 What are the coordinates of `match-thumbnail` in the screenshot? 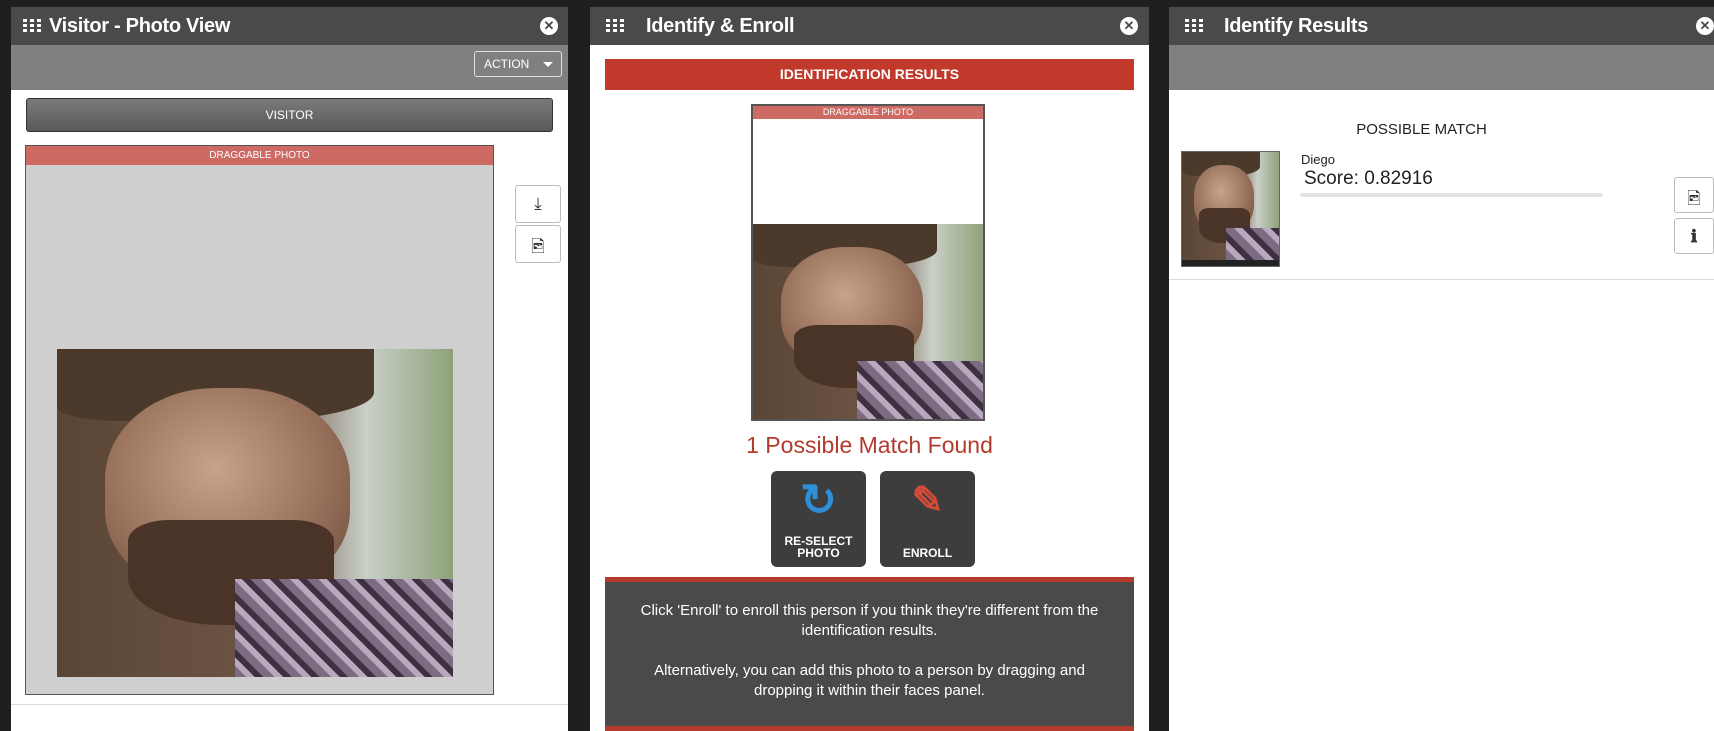 It's located at (1230, 209).